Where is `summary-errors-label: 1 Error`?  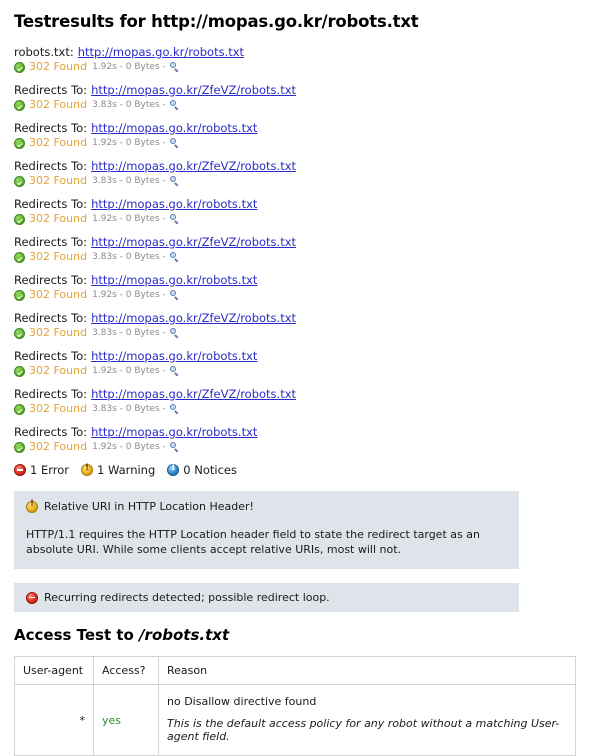 summary-errors-label: 1 Error is located at coordinates (50, 470).